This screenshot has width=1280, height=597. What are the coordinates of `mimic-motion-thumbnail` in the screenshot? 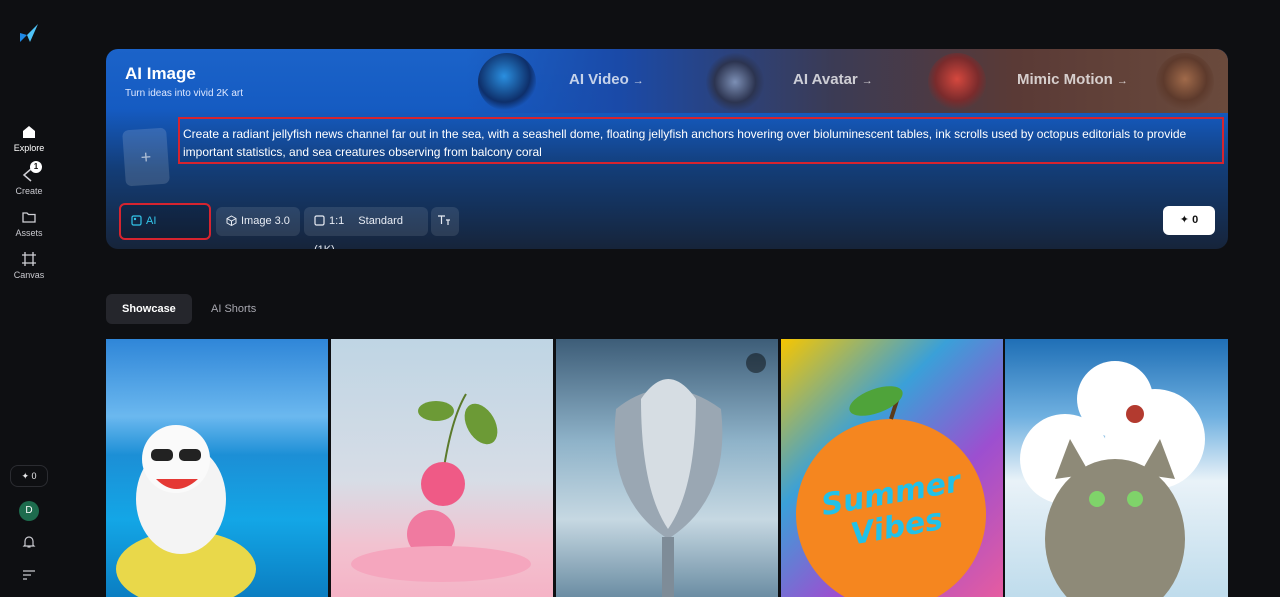 It's located at (1185, 82).